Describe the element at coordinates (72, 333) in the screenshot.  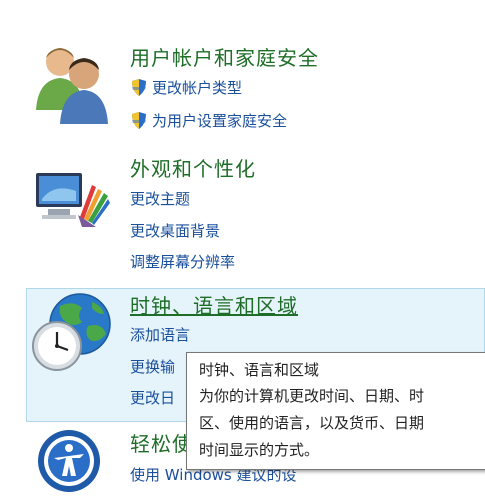
I see `globe-clock-icon` at that location.